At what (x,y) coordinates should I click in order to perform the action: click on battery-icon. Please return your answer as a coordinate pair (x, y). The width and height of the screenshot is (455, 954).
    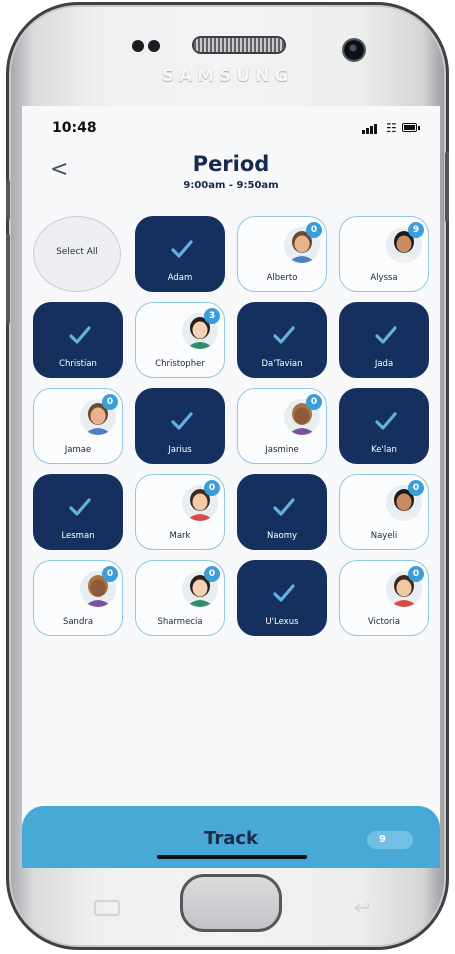
    Looking at the image, I should click on (409, 127).